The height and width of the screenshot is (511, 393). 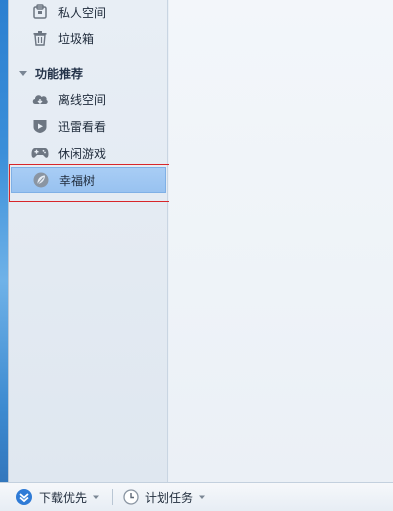 I want to click on sidebar-item-label: 离线空间, so click(x=82, y=99).